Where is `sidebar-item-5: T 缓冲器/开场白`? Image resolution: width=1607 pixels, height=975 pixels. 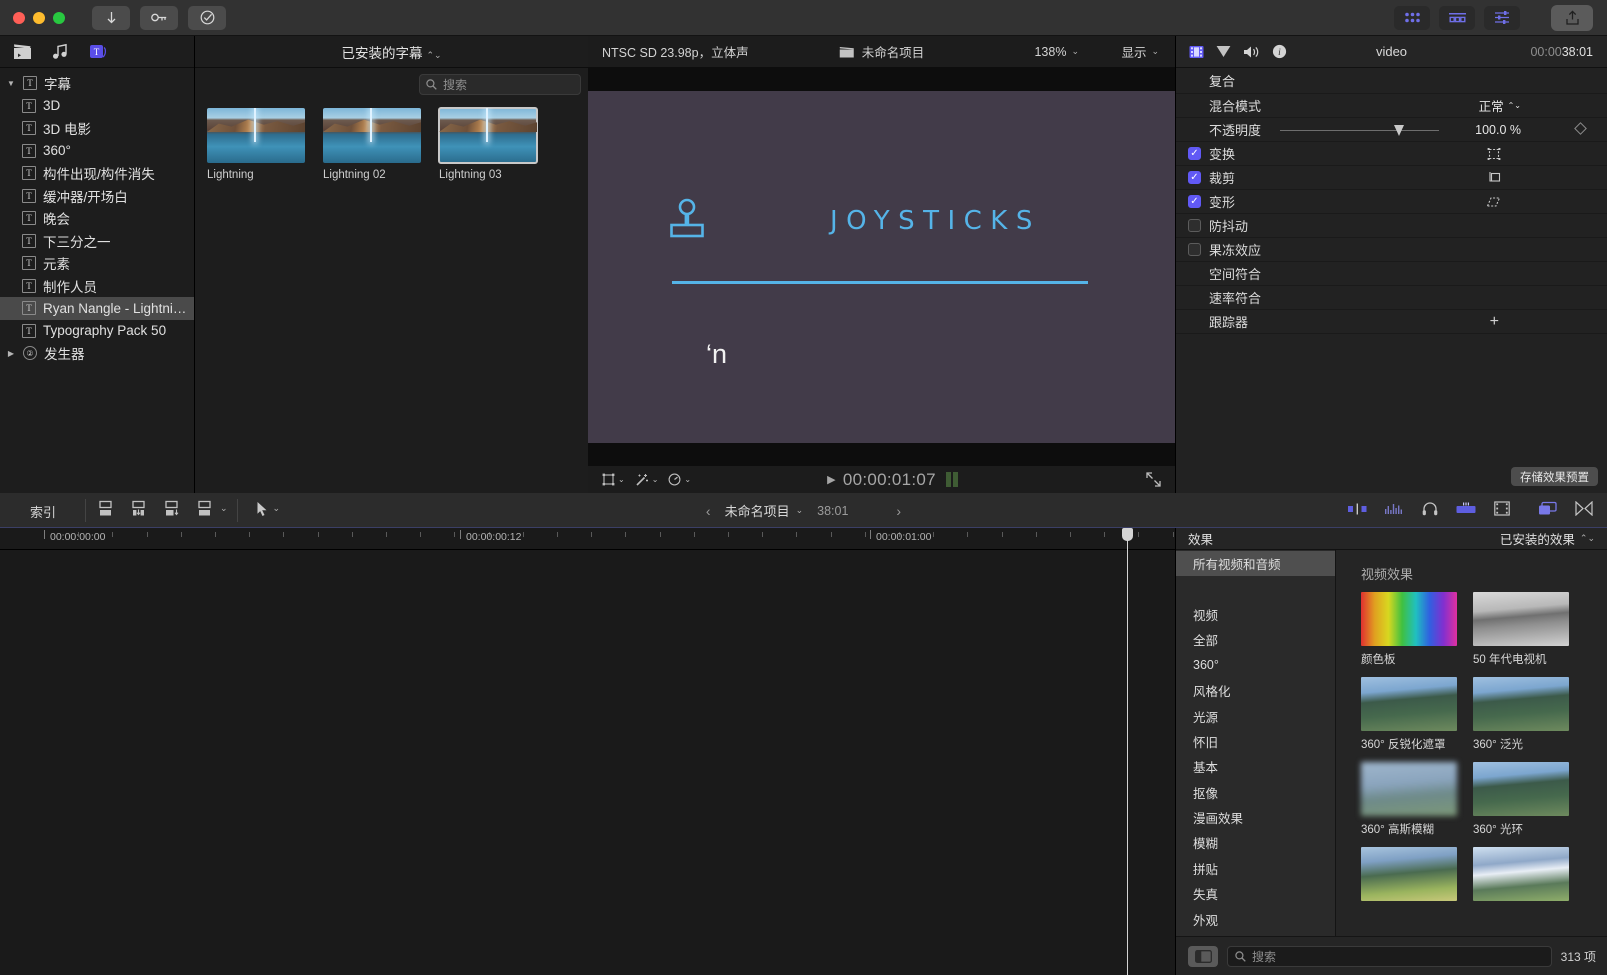 sidebar-item-5: T 缓冲器/开场白 is located at coordinates (97, 196).